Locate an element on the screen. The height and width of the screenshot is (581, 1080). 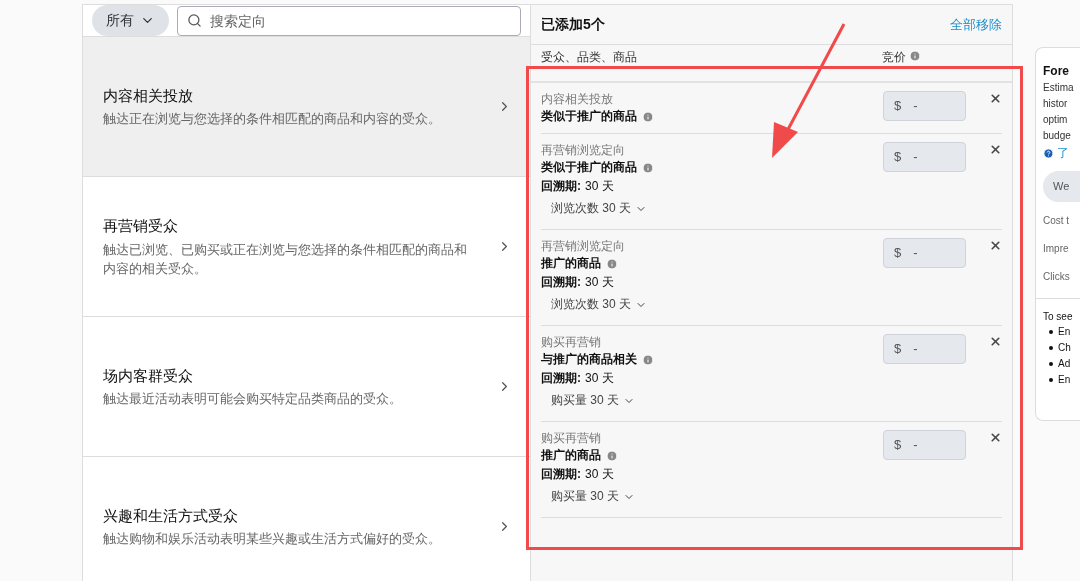
category-description: 触达购物和娱乐活动表明某些兴趣或生活方式偏好的受众。 is located at coordinates (272, 539).